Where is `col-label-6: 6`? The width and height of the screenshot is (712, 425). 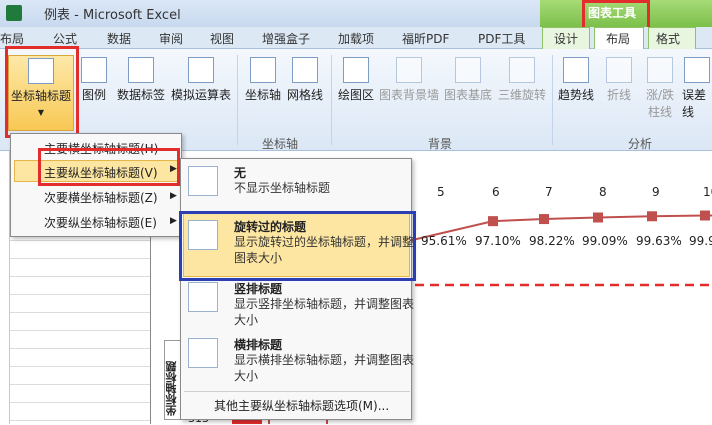
col-label-6: 6 is located at coordinates (496, 192).